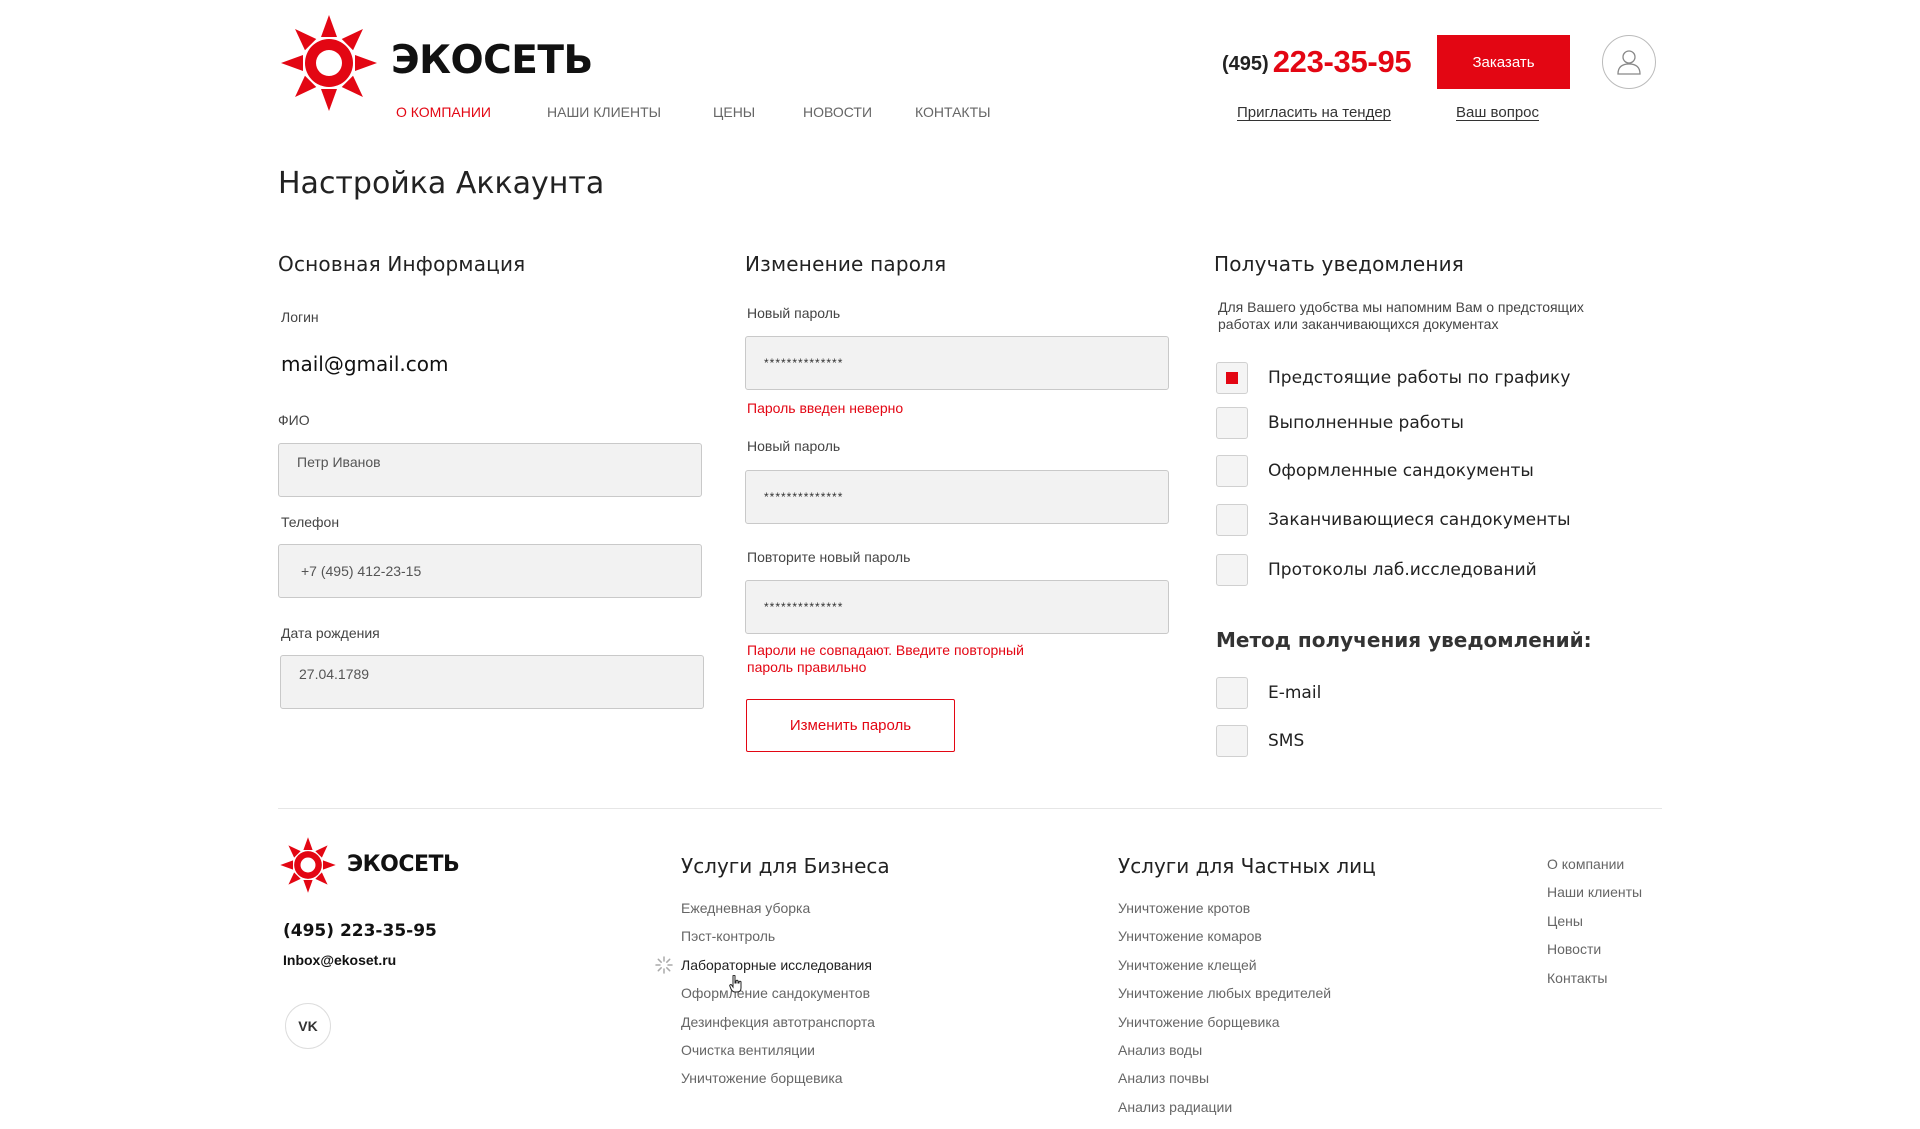 The width and height of the screenshot is (1920, 1129). I want to click on fio-input: Петр Иванов, so click(490, 470).